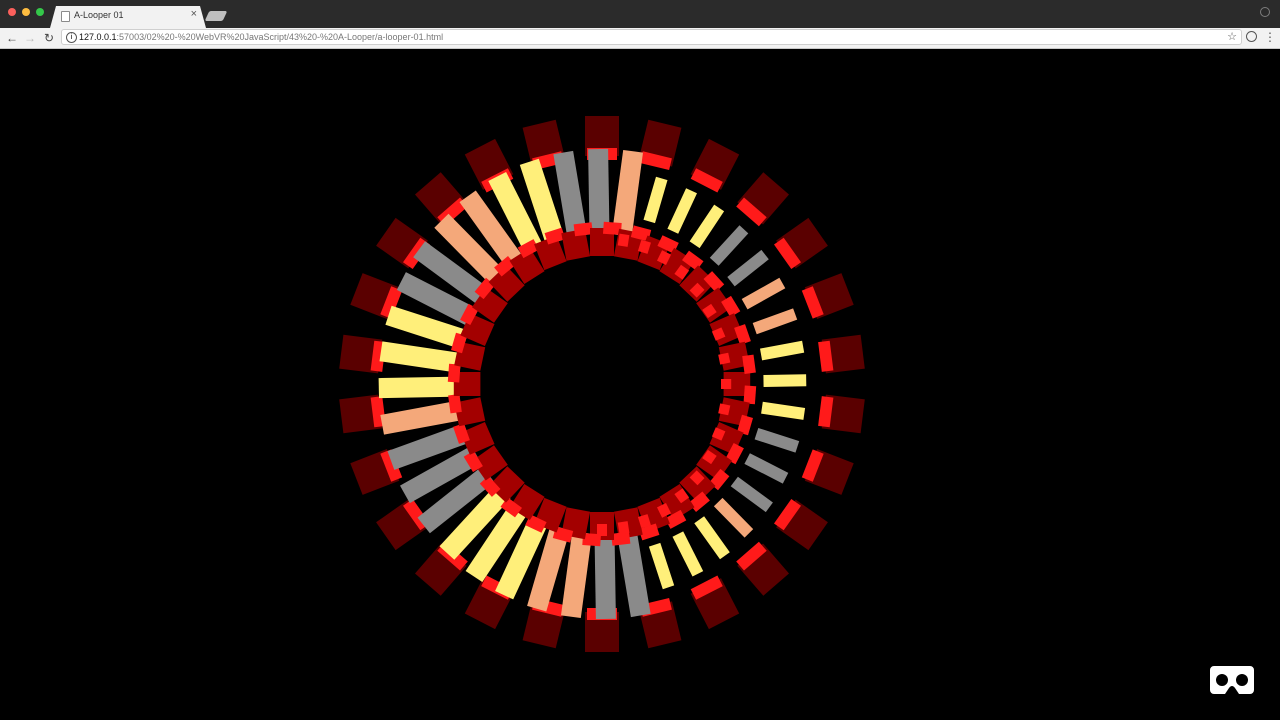  I want to click on browser-menu-icon: ⋮, so click(1270, 37).